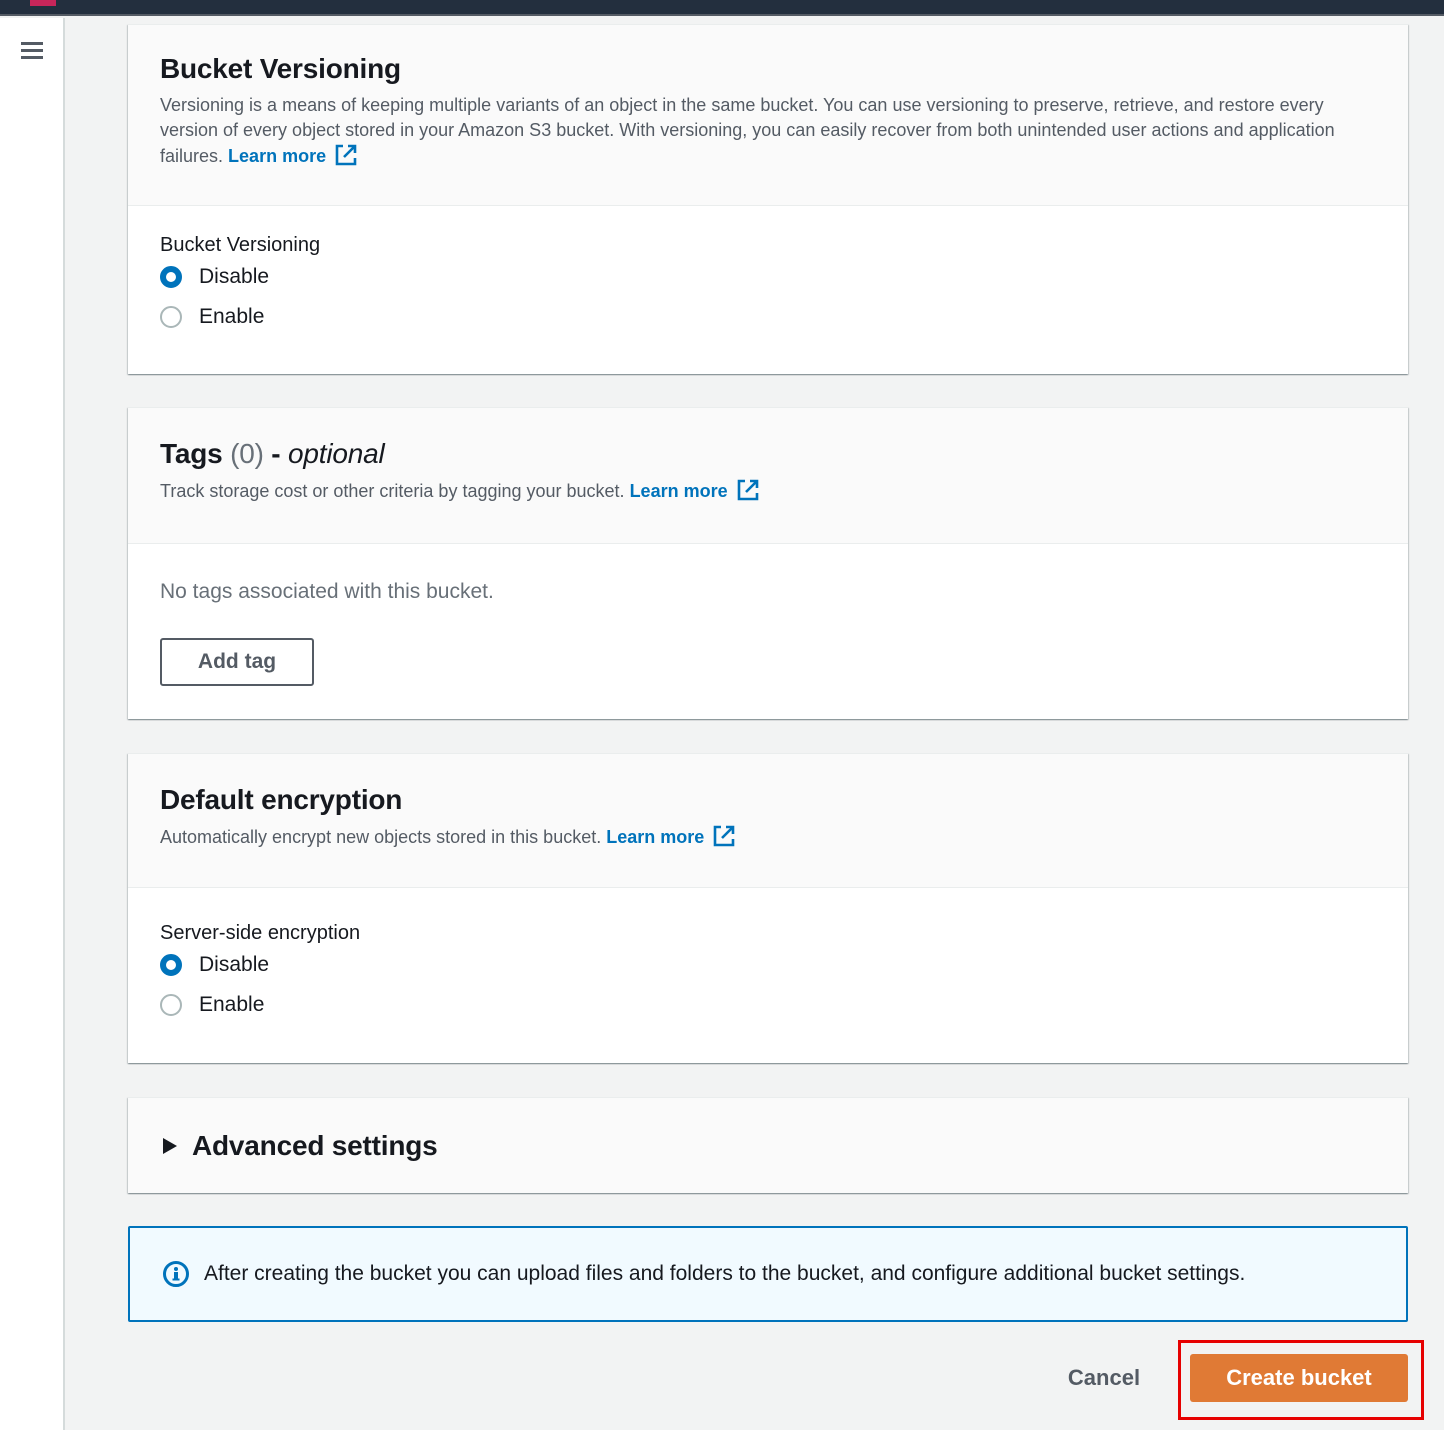 Image resolution: width=1444 pixels, height=1430 pixels. What do you see at coordinates (315, 1146) in the screenshot?
I see `advanced-settings-title: Advanced settings` at bounding box center [315, 1146].